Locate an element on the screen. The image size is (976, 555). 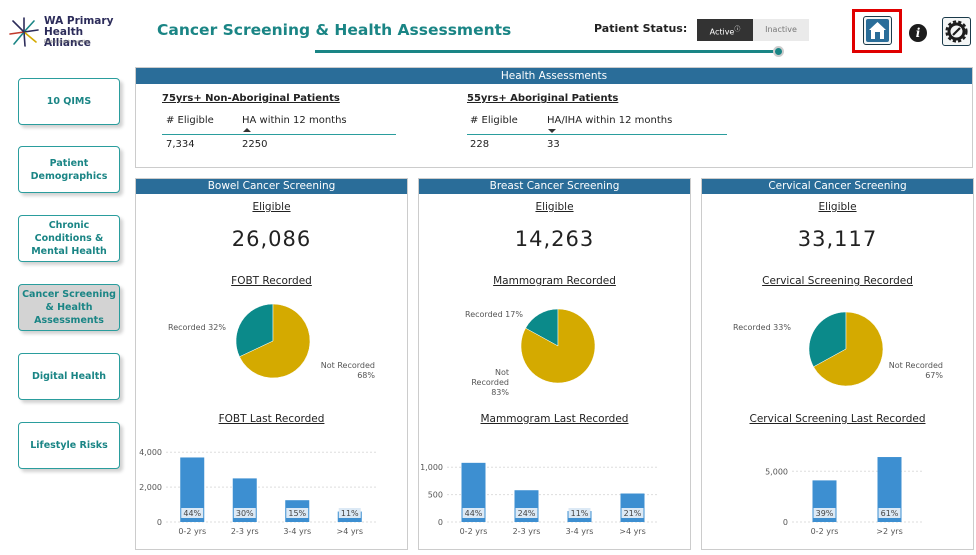
ha-right-col-eligible: # Eligible is located at coordinates (494, 120).